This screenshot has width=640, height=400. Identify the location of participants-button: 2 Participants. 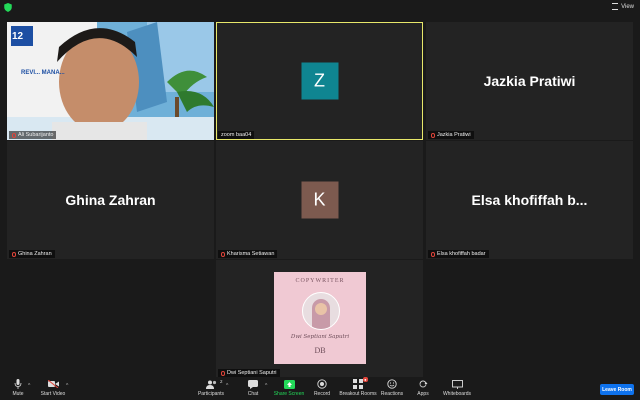
(211, 388).